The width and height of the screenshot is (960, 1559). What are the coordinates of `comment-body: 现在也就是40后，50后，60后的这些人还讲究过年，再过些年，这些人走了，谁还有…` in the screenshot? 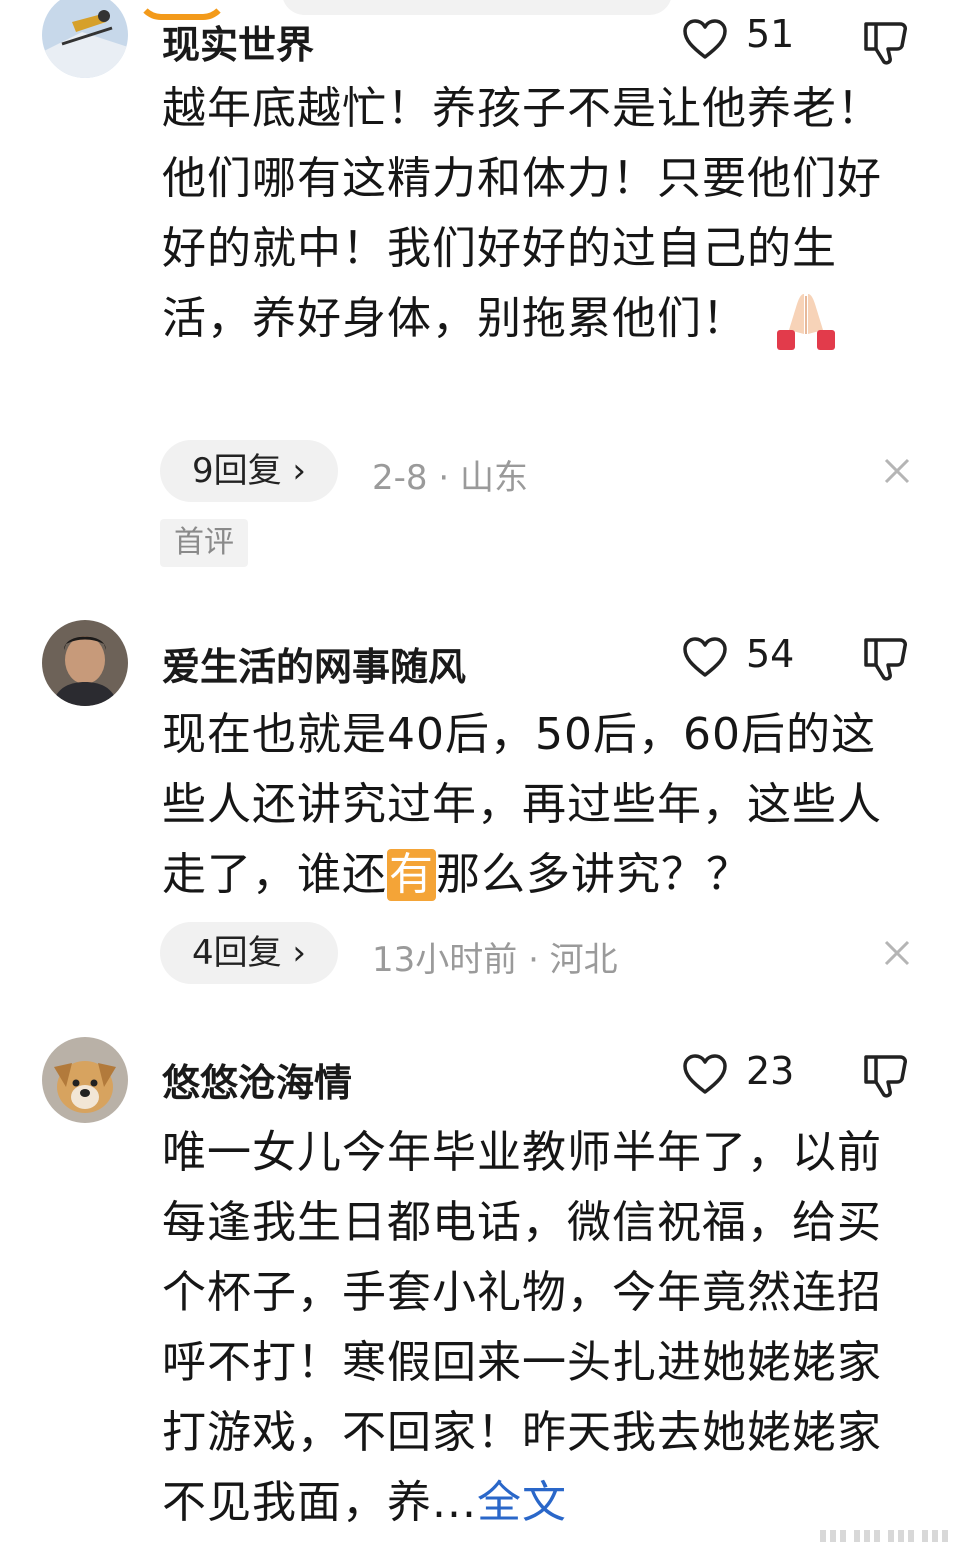 It's located at (532, 805).